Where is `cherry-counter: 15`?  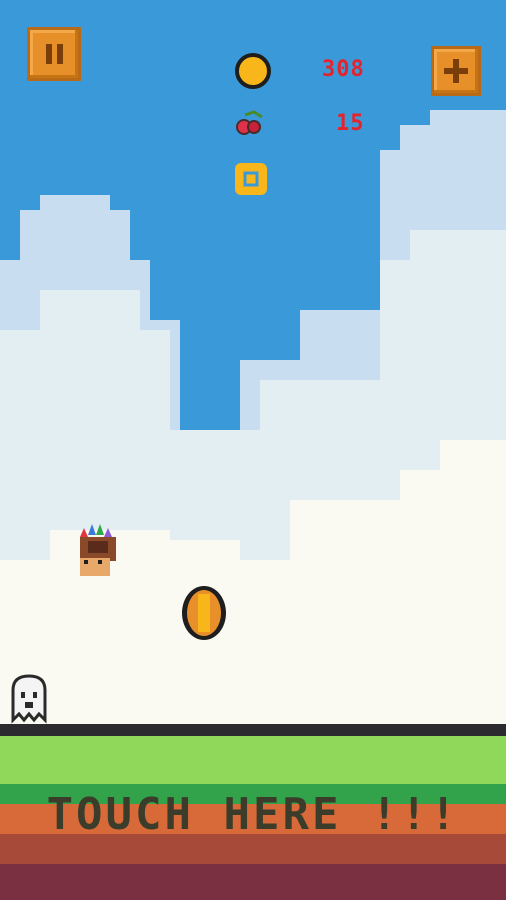
cherry-counter: 15 is located at coordinates (350, 123).